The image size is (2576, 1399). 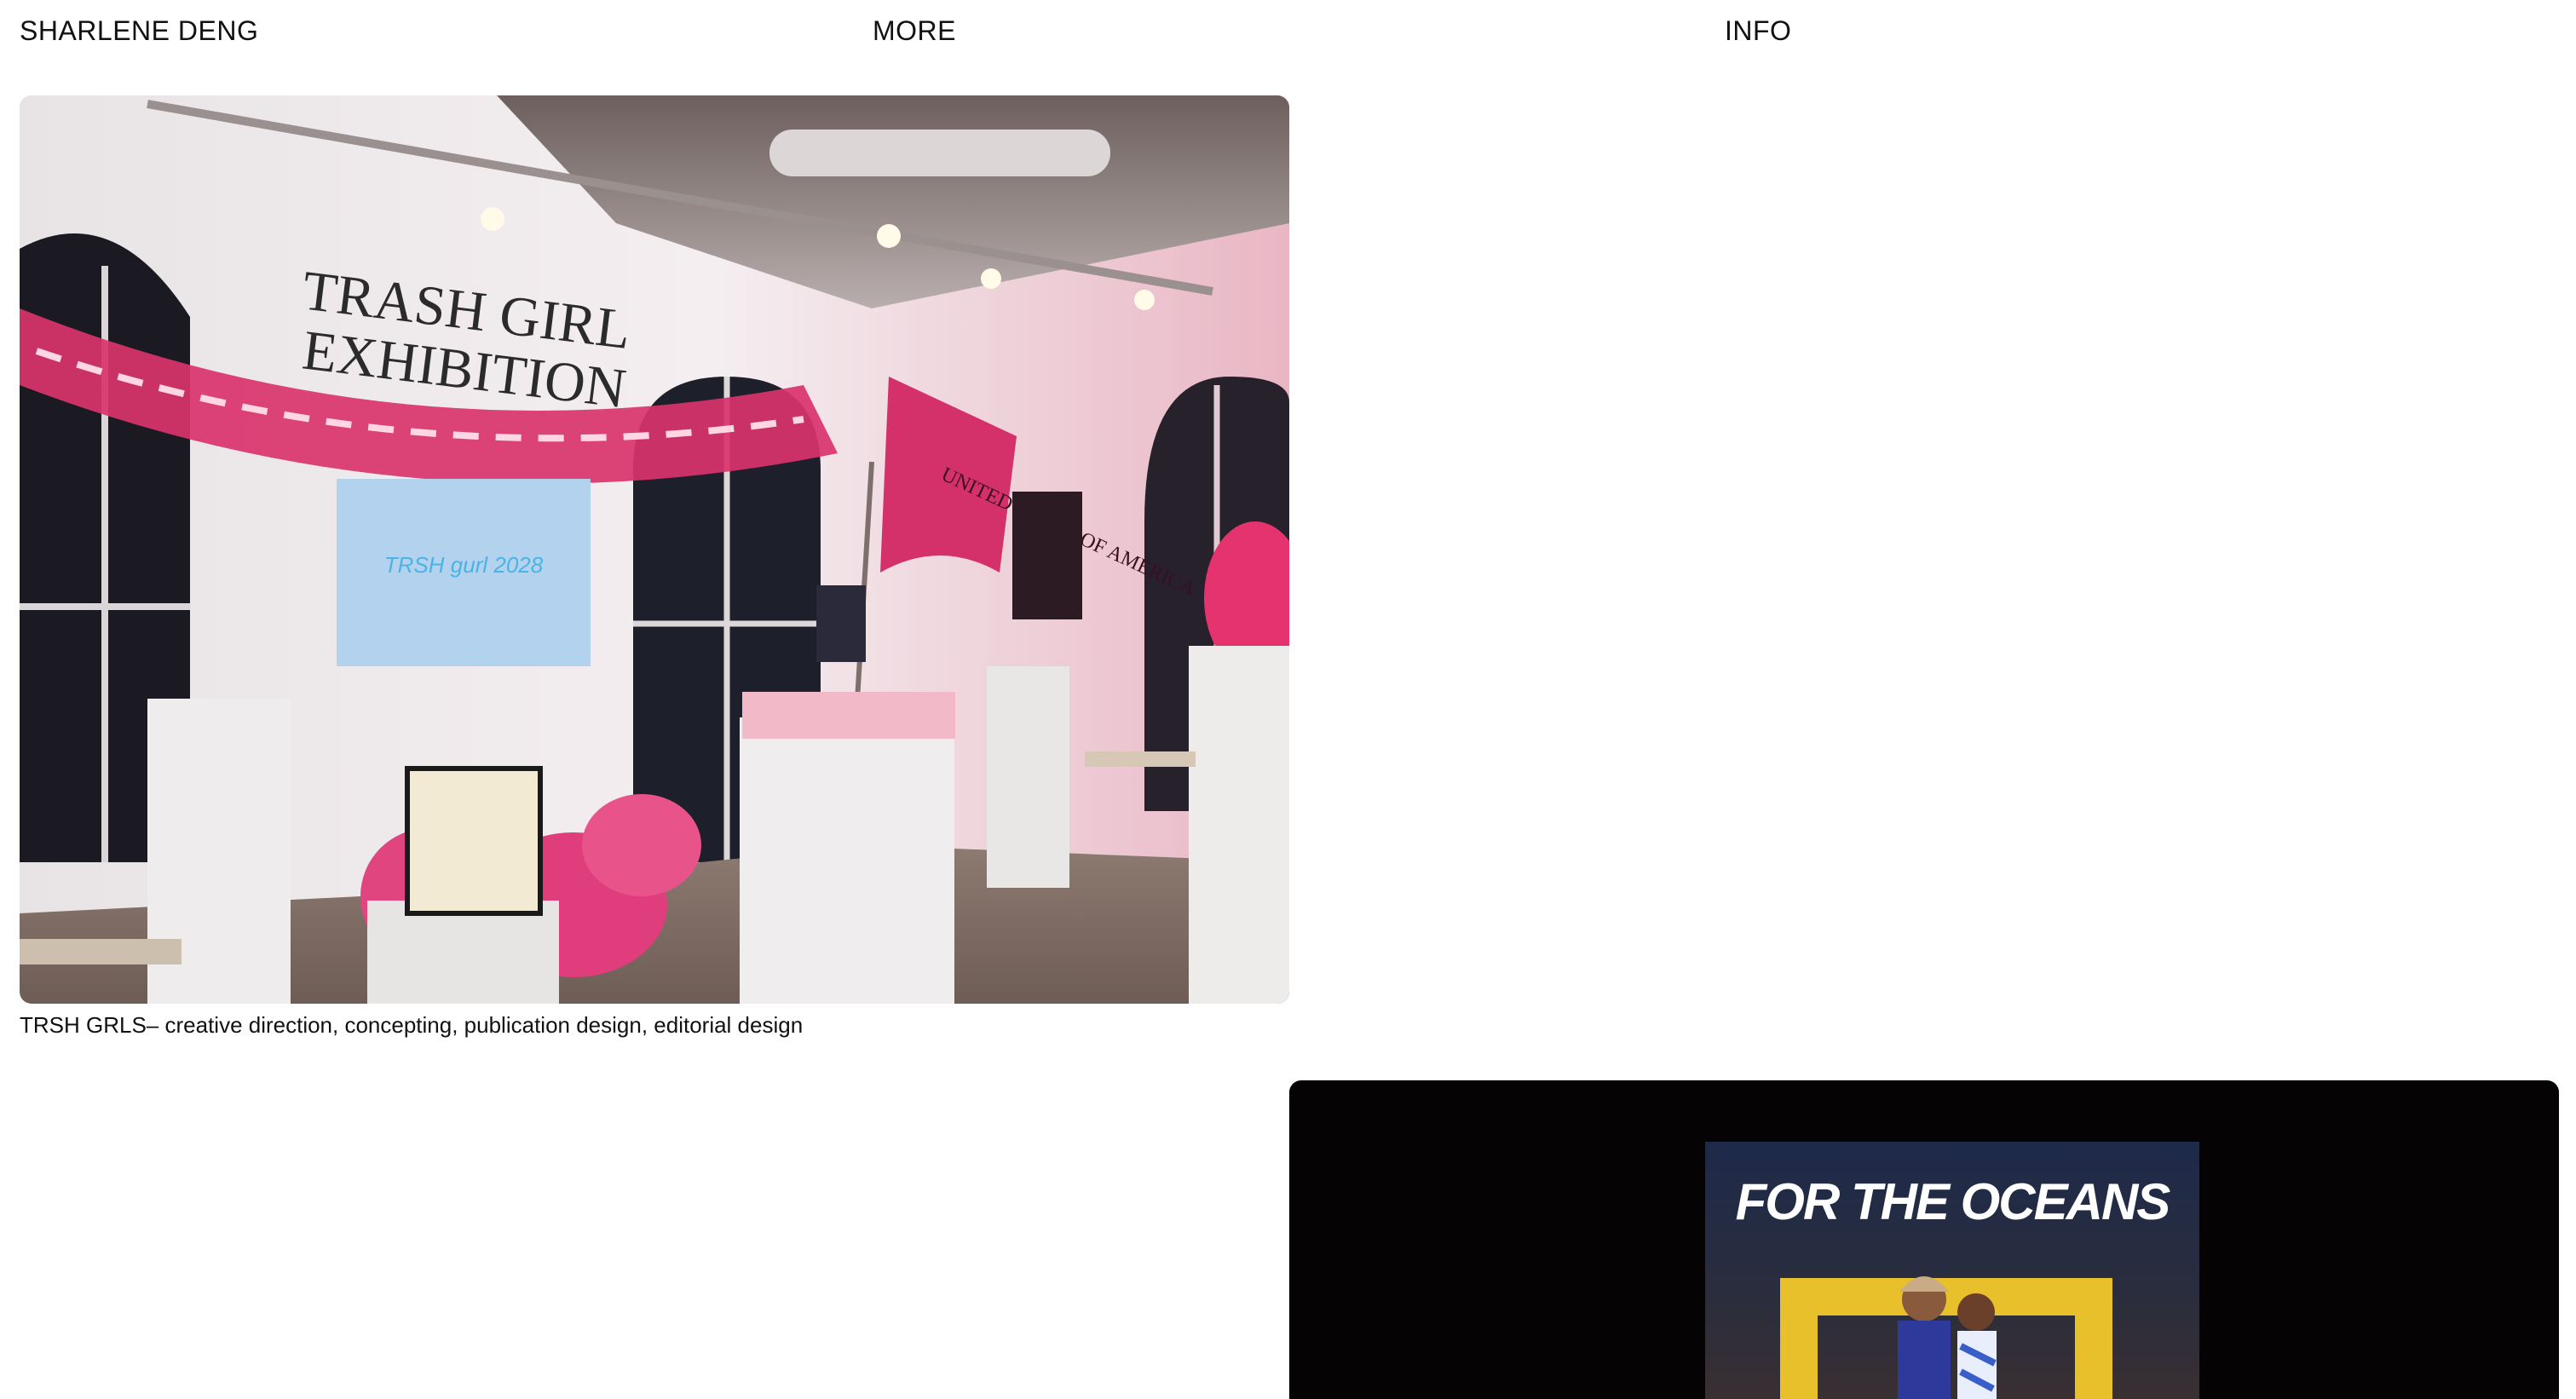 I want to click on screen-text: TRSH gurl 2028, so click(x=464, y=565).